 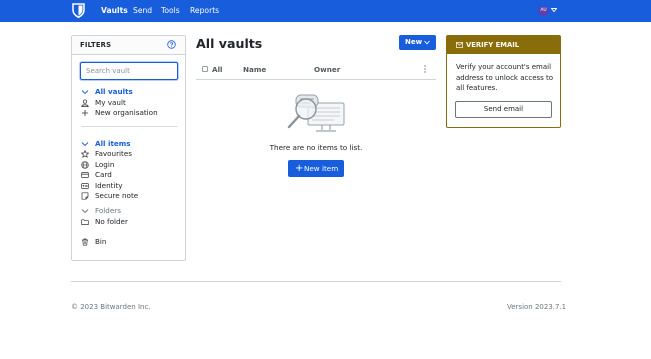 I want to click on column-owner: Owner, so click(x=327, y=69).